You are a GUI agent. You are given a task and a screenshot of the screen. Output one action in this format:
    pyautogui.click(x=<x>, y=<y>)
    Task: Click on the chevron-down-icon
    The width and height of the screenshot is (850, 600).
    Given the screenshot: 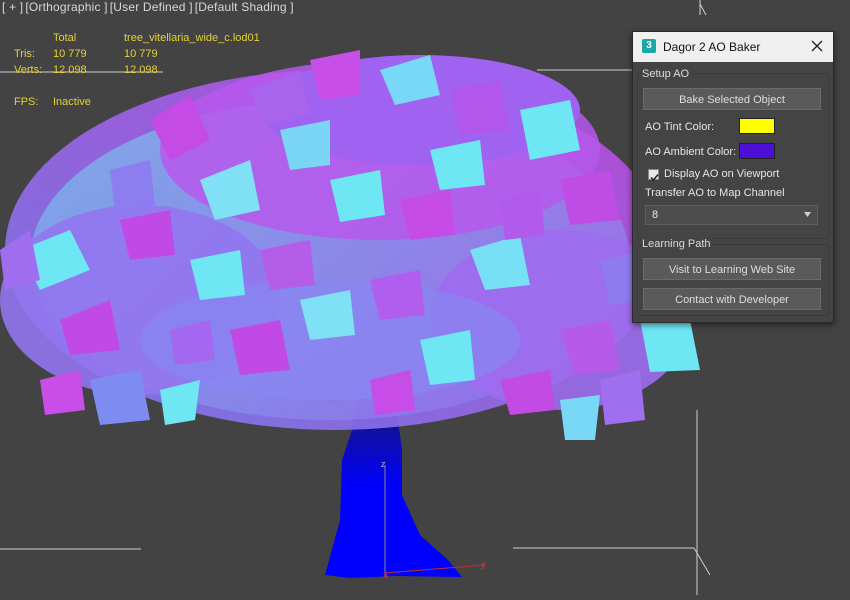 What is the action you would take?
    pyautogui.click(x=807, y=214)
    